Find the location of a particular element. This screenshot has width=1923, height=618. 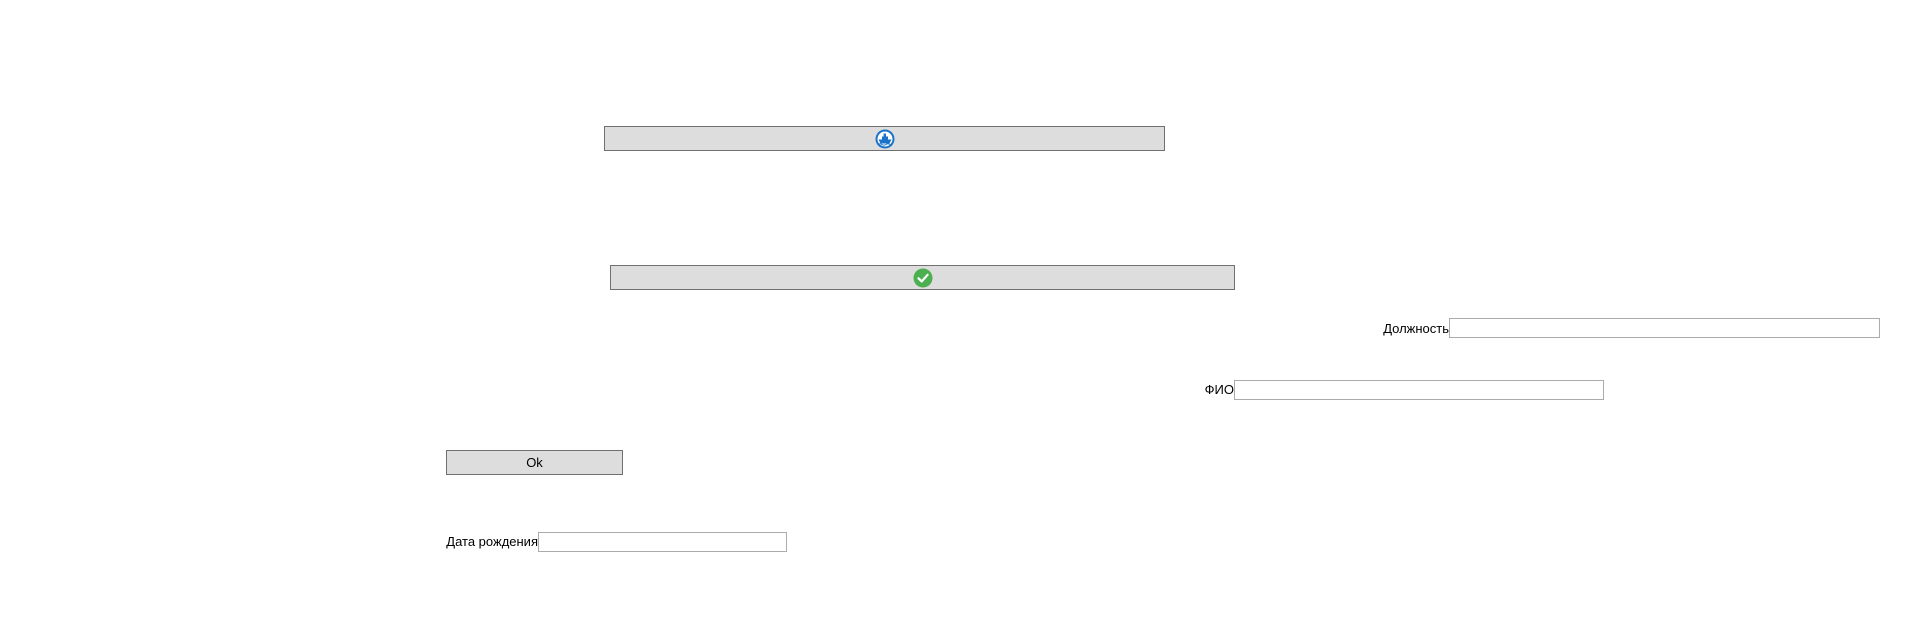

ok-button: Ok is located at coordinates (534, 462).